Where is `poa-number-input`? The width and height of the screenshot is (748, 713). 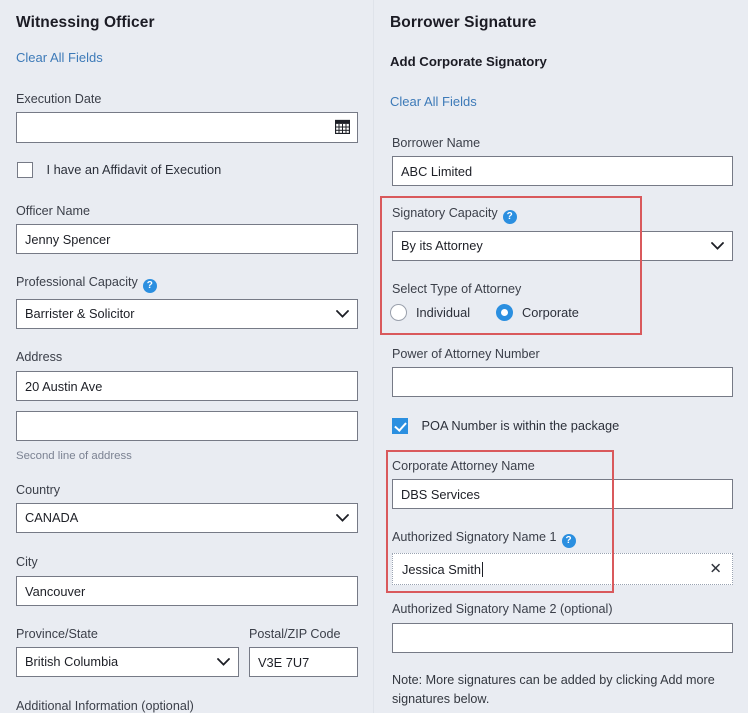
poa-number-input is located at coordinates (562, 382).